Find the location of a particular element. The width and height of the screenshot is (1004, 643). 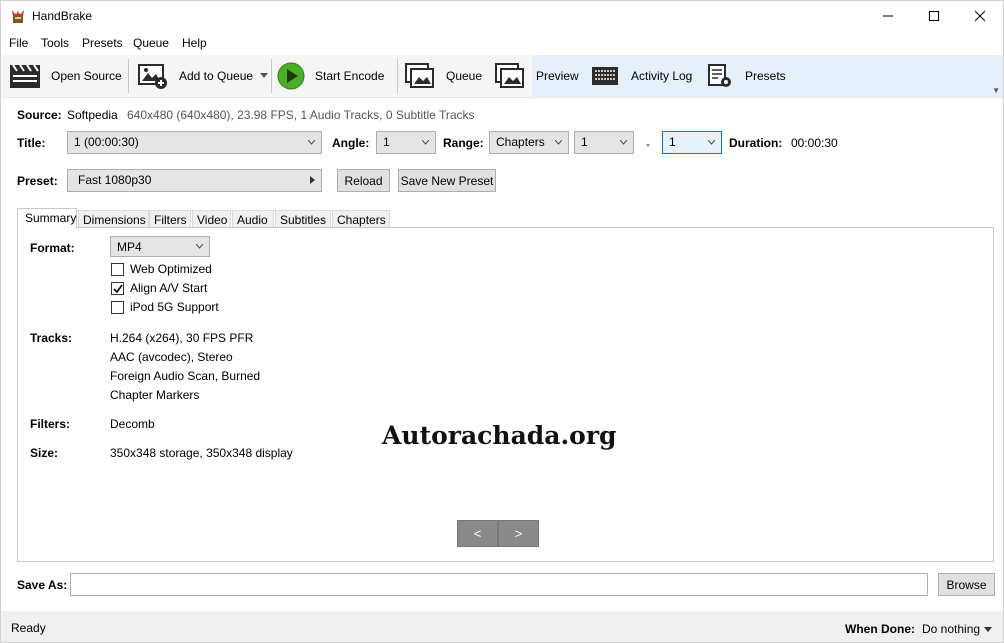

add-to-queue-dropdown-caret is located at coordinates (264, 75).